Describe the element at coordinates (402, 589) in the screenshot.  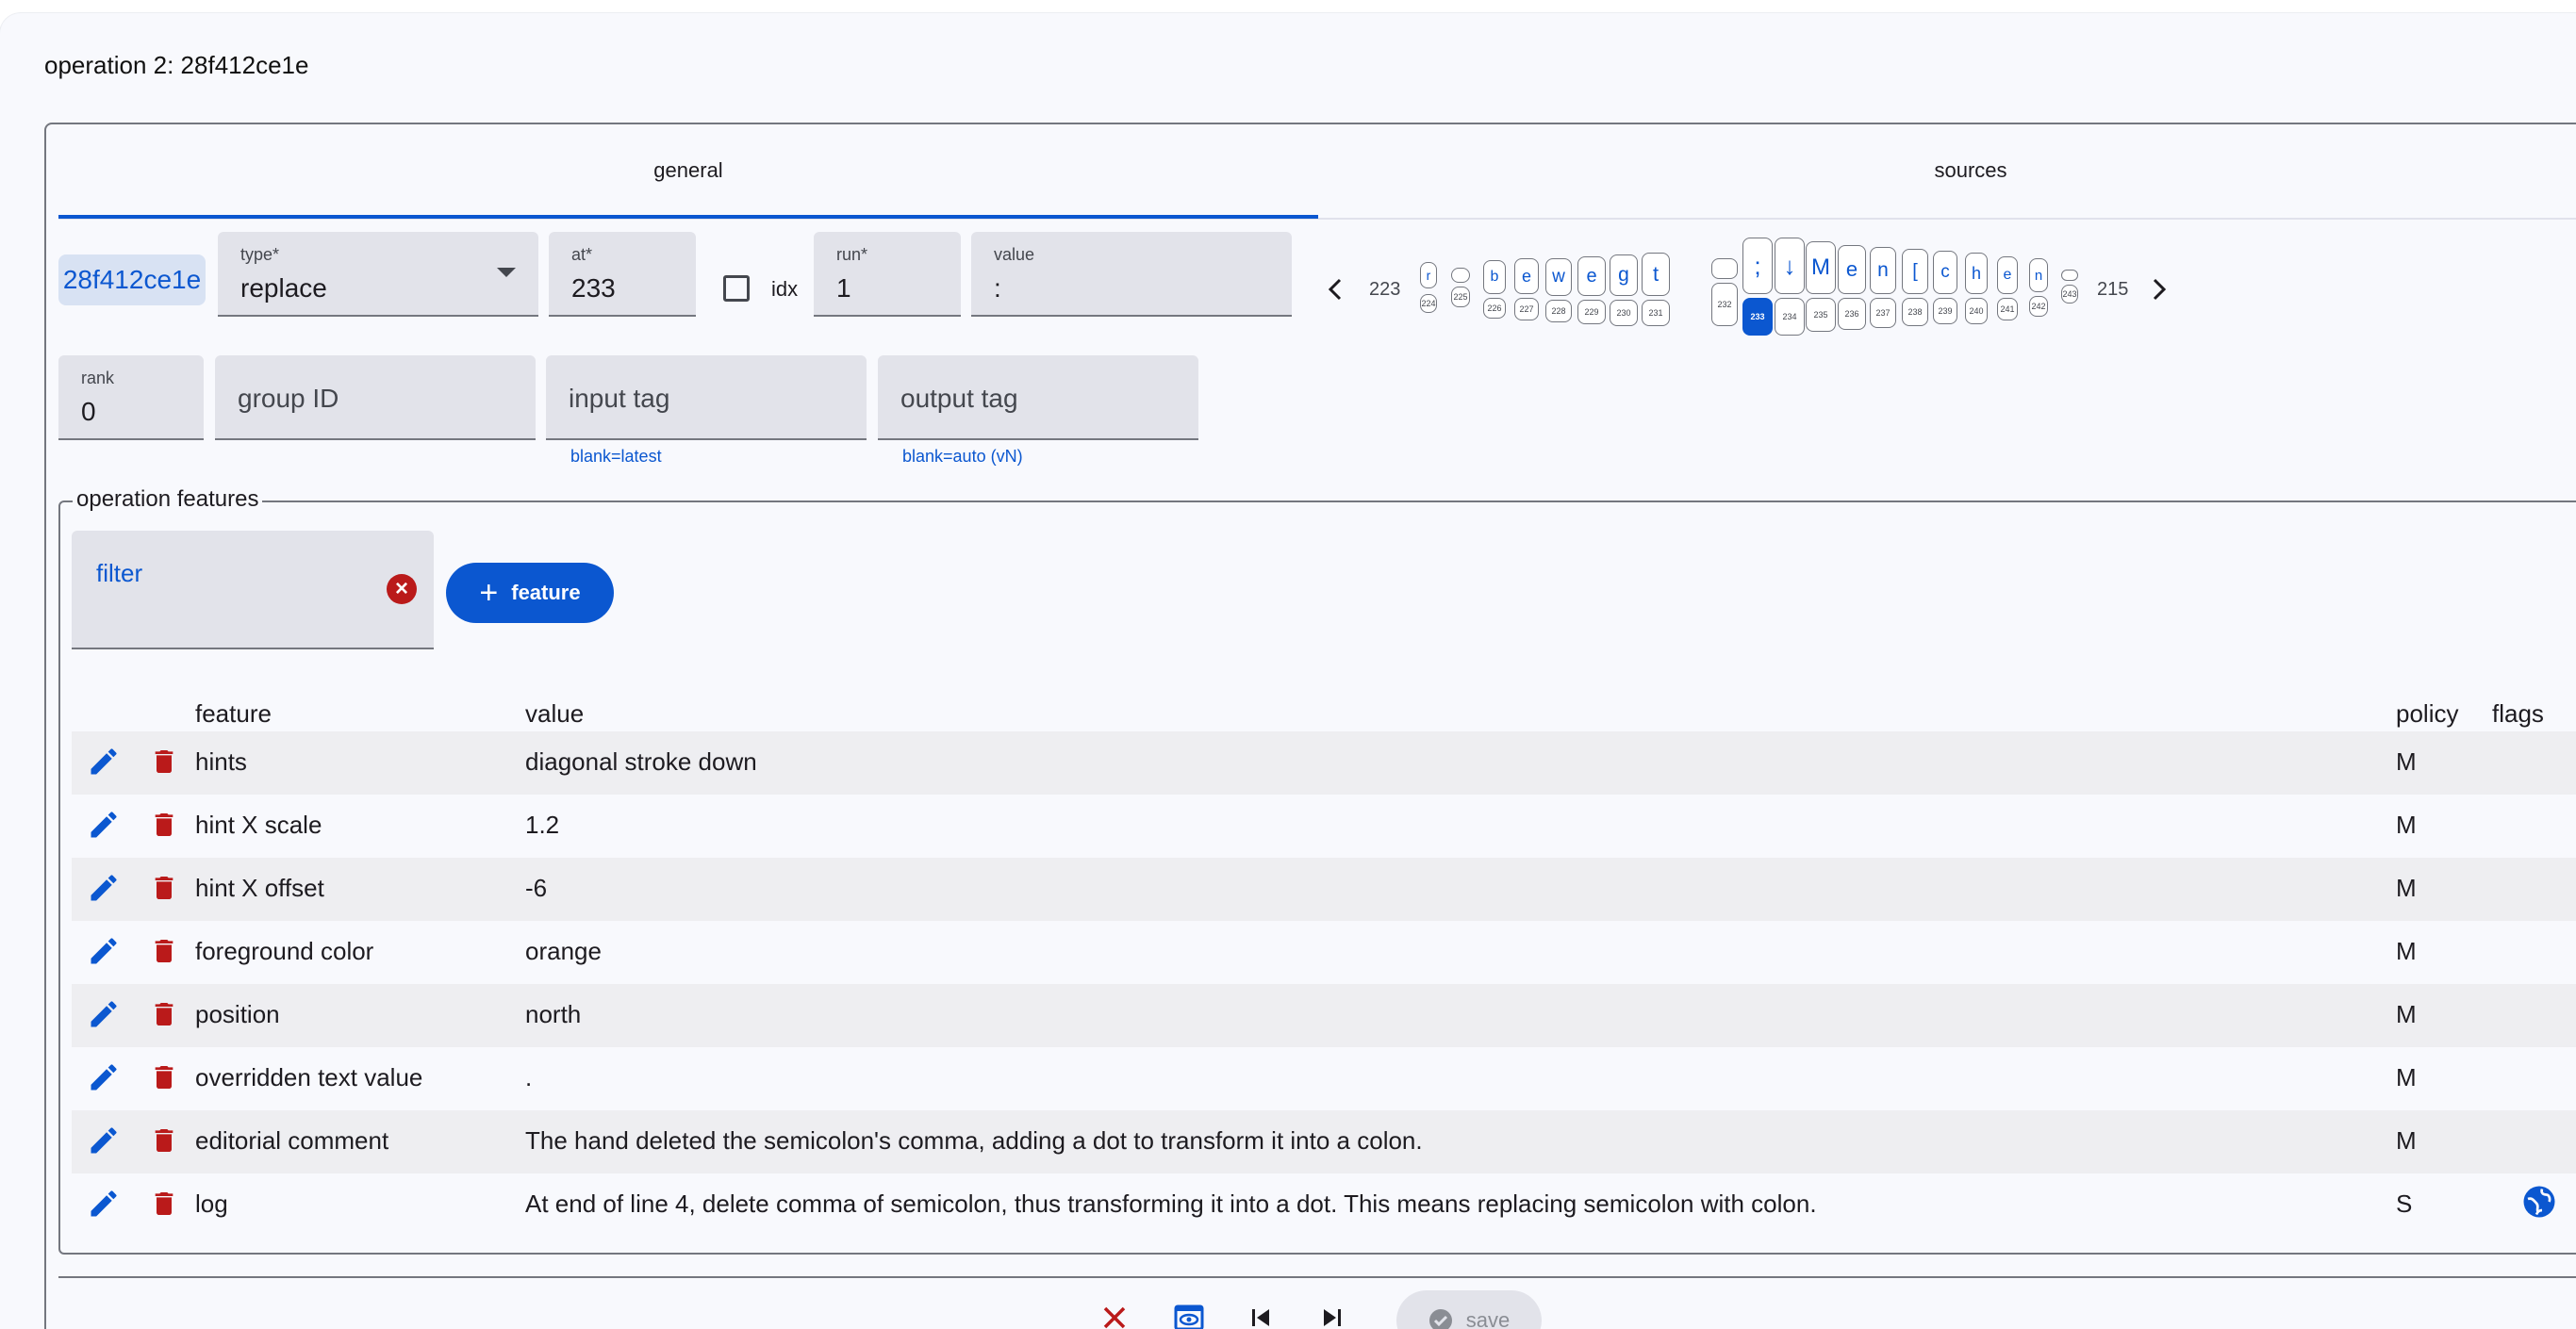
I see `clear-filter-icon: ×` at that location.